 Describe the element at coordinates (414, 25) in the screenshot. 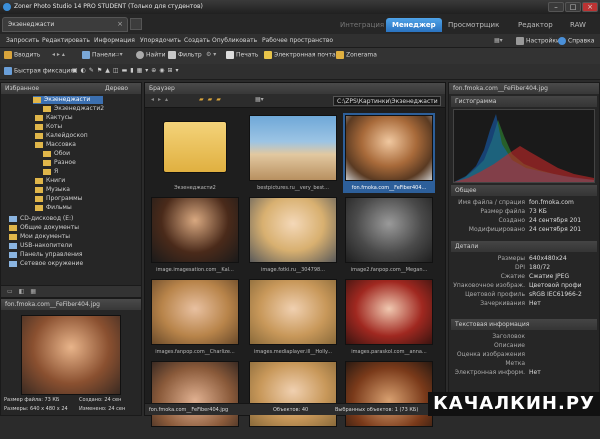

I see `mode-manager: Менеджер` at that location.